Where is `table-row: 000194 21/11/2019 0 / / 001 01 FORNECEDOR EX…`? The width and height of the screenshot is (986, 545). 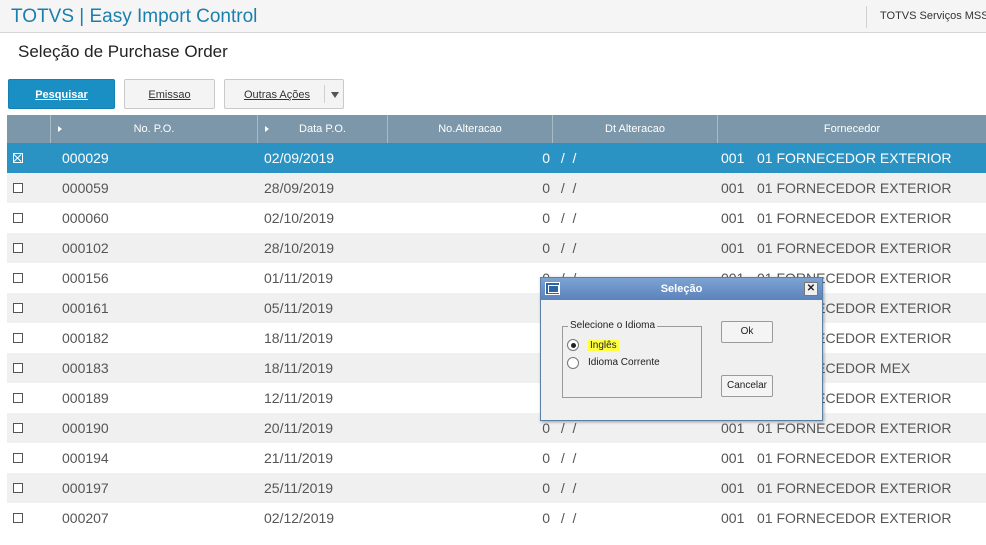
table-row: 000194 21/11/2019 0 / / 001 01 FORNECEDOR EX… is located at coordinates (496, 458).